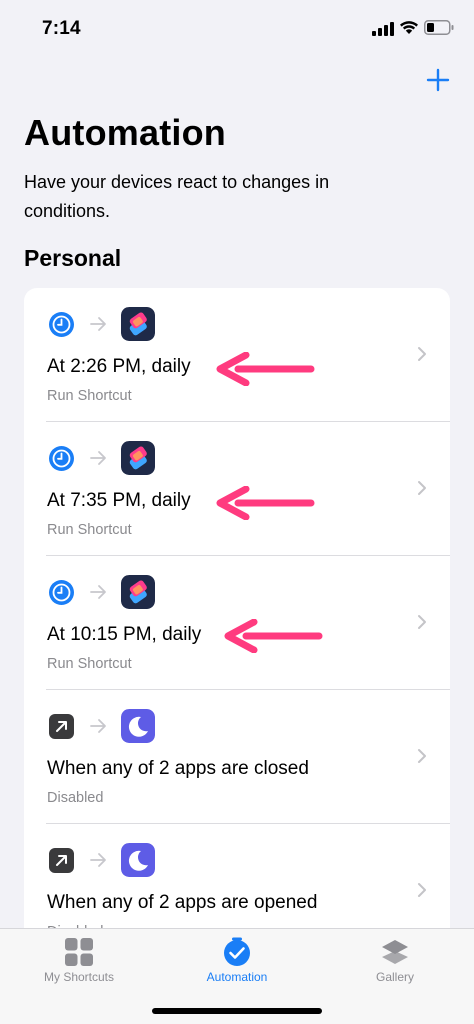 This screenshot has height=1024, width=474. I want to click on automation-title: When any of 2 apps are closed, so click(178, 768).